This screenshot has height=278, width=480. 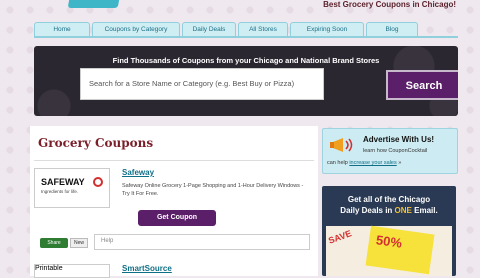 I want to click on deals-title-text-b: Email., so click(x=424, y=210).